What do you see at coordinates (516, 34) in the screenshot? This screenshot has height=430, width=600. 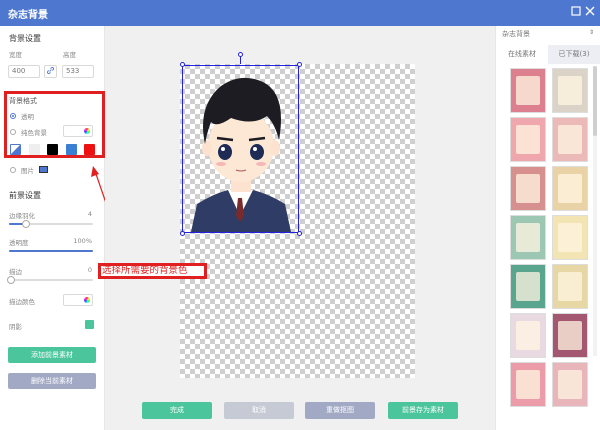 I see `category-select-value: 杂志背景` at bounding box center [516, 34].